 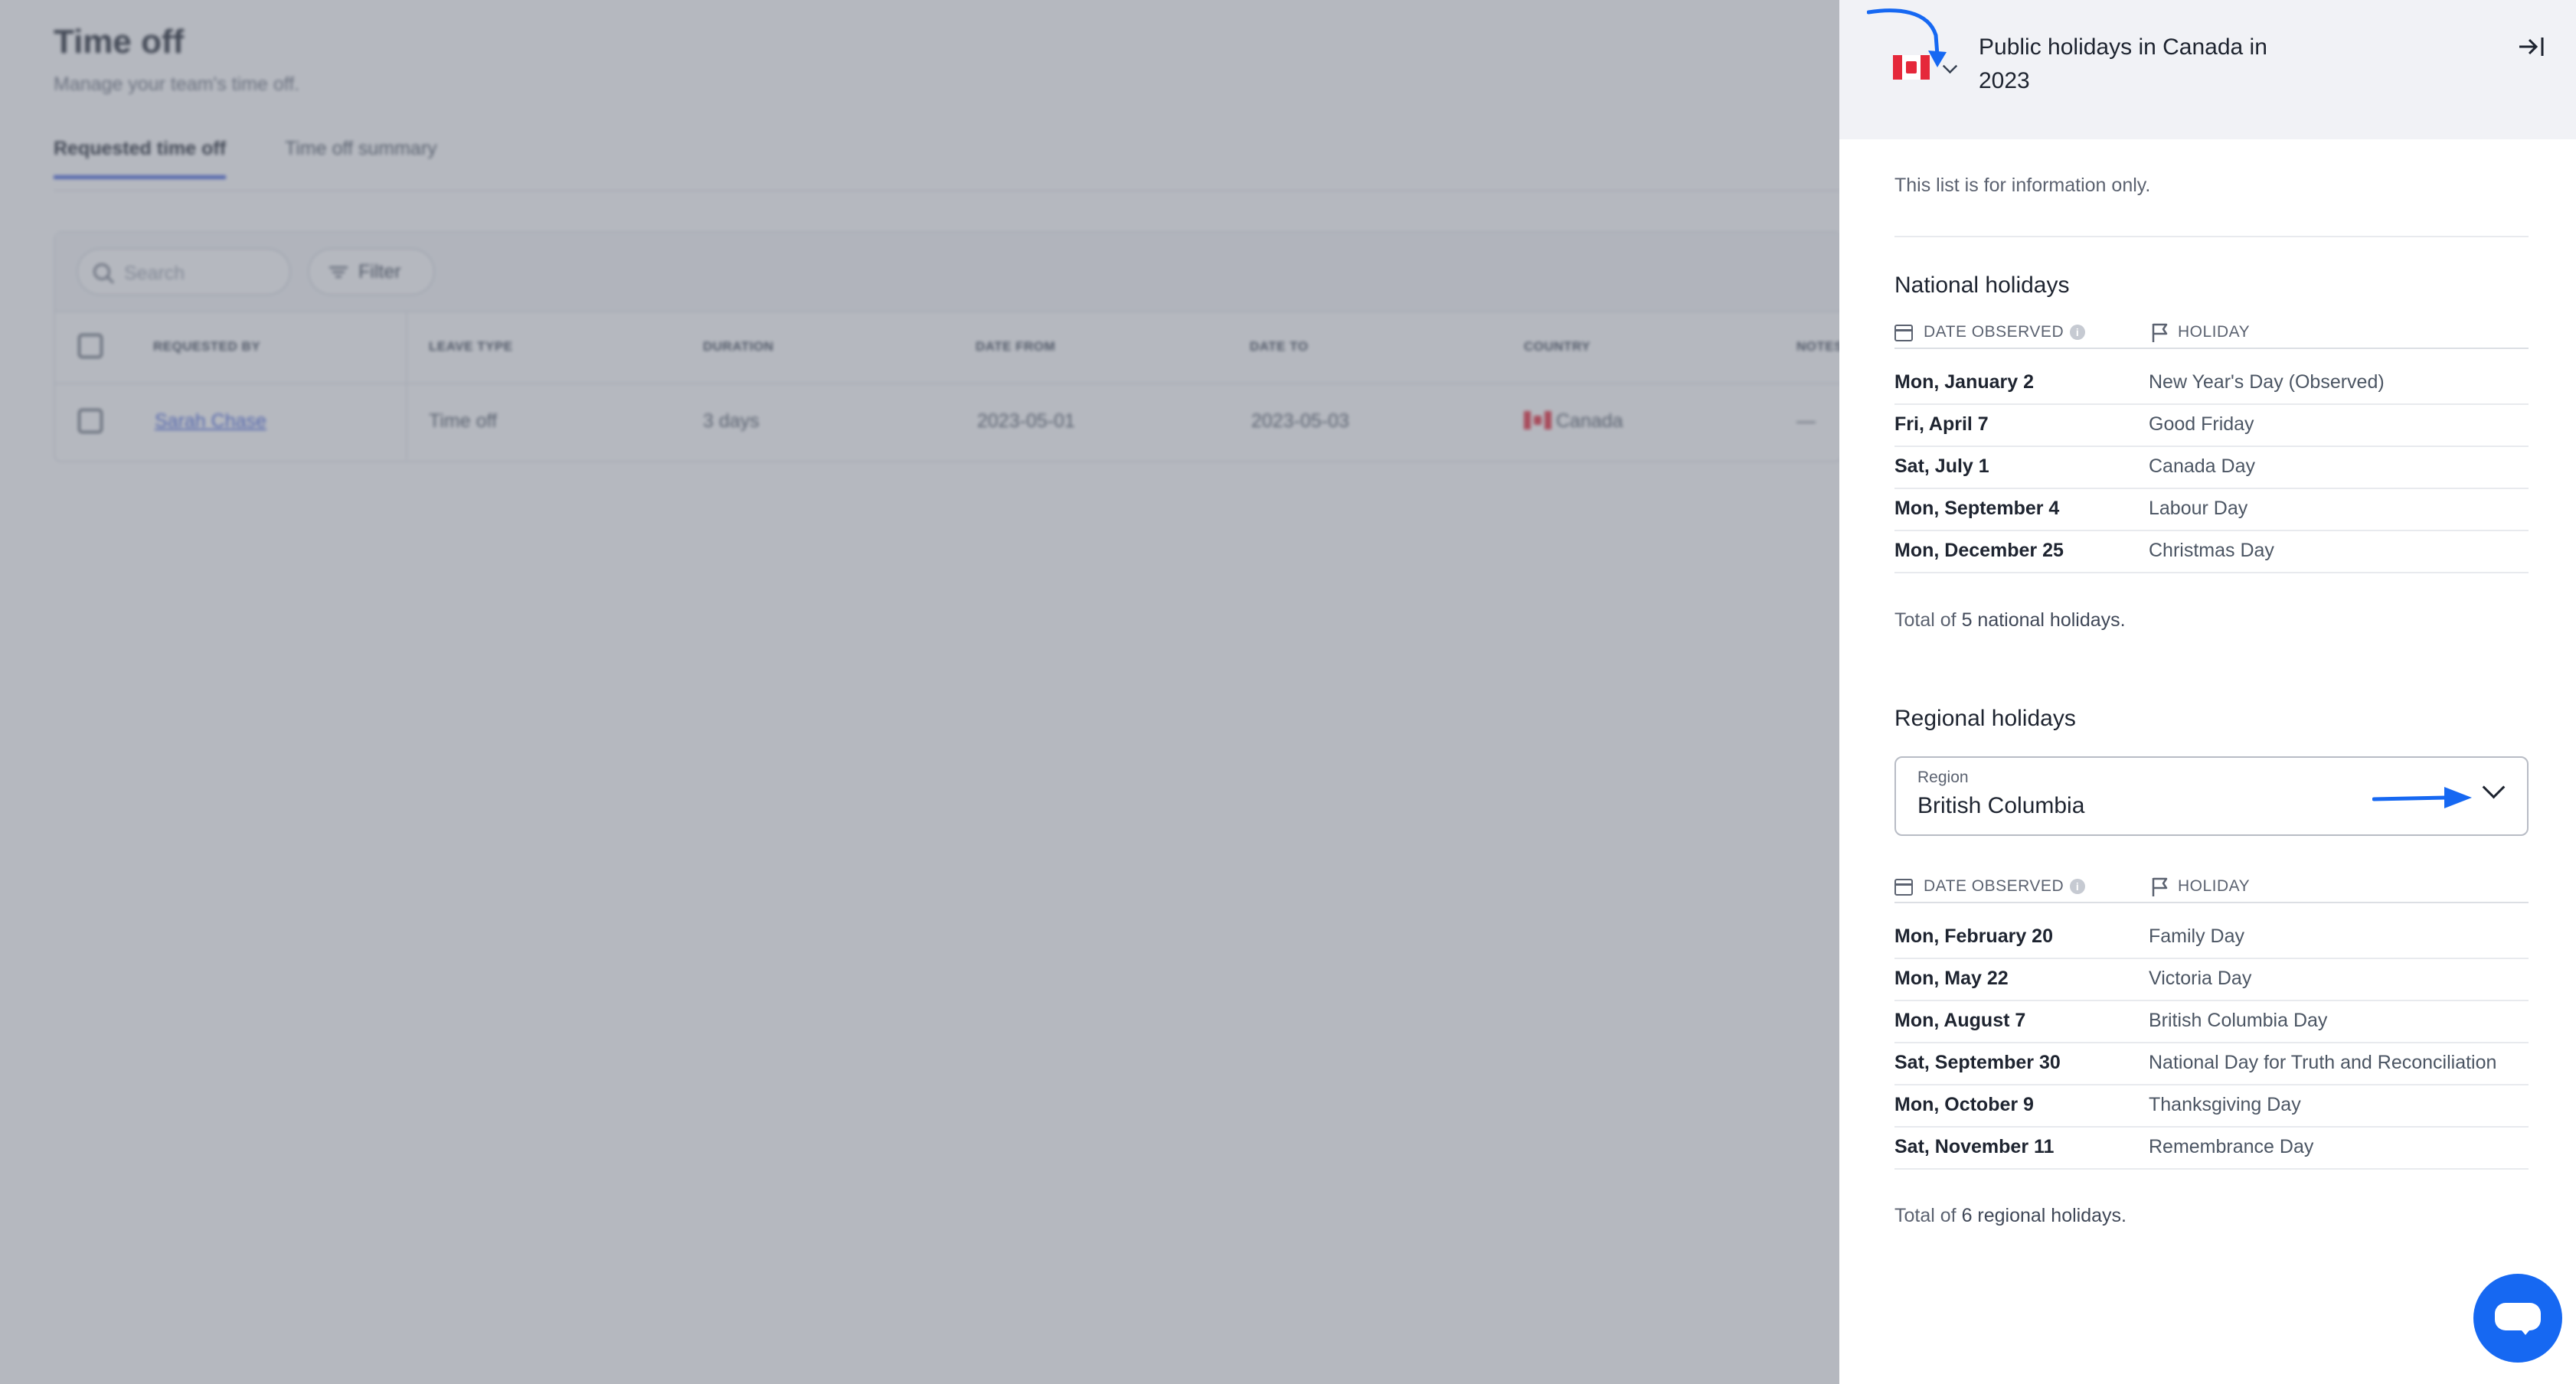 What do you see at coordinates (1907, 37) in the screenshot?
I see `annotation-curved-arrow-icon` at bounding box center [1907, 37].